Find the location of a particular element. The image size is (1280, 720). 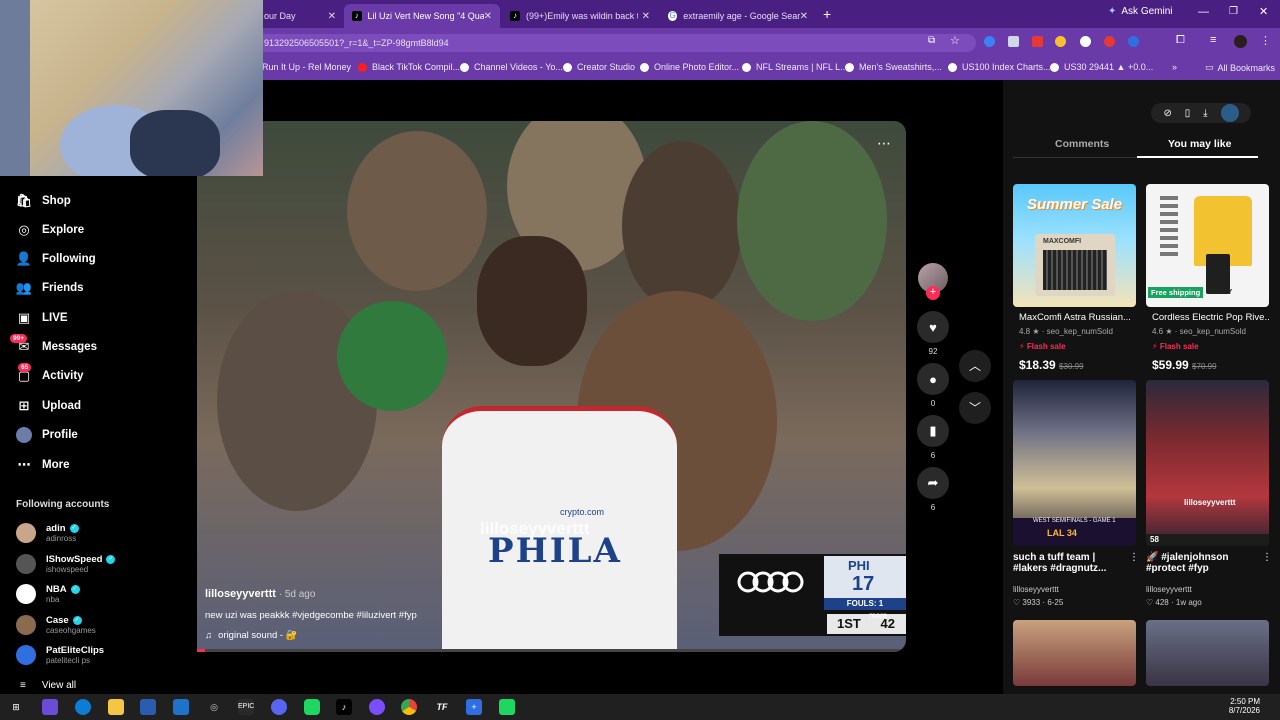

new-tab-button: + is located at coordinates (827, 14).